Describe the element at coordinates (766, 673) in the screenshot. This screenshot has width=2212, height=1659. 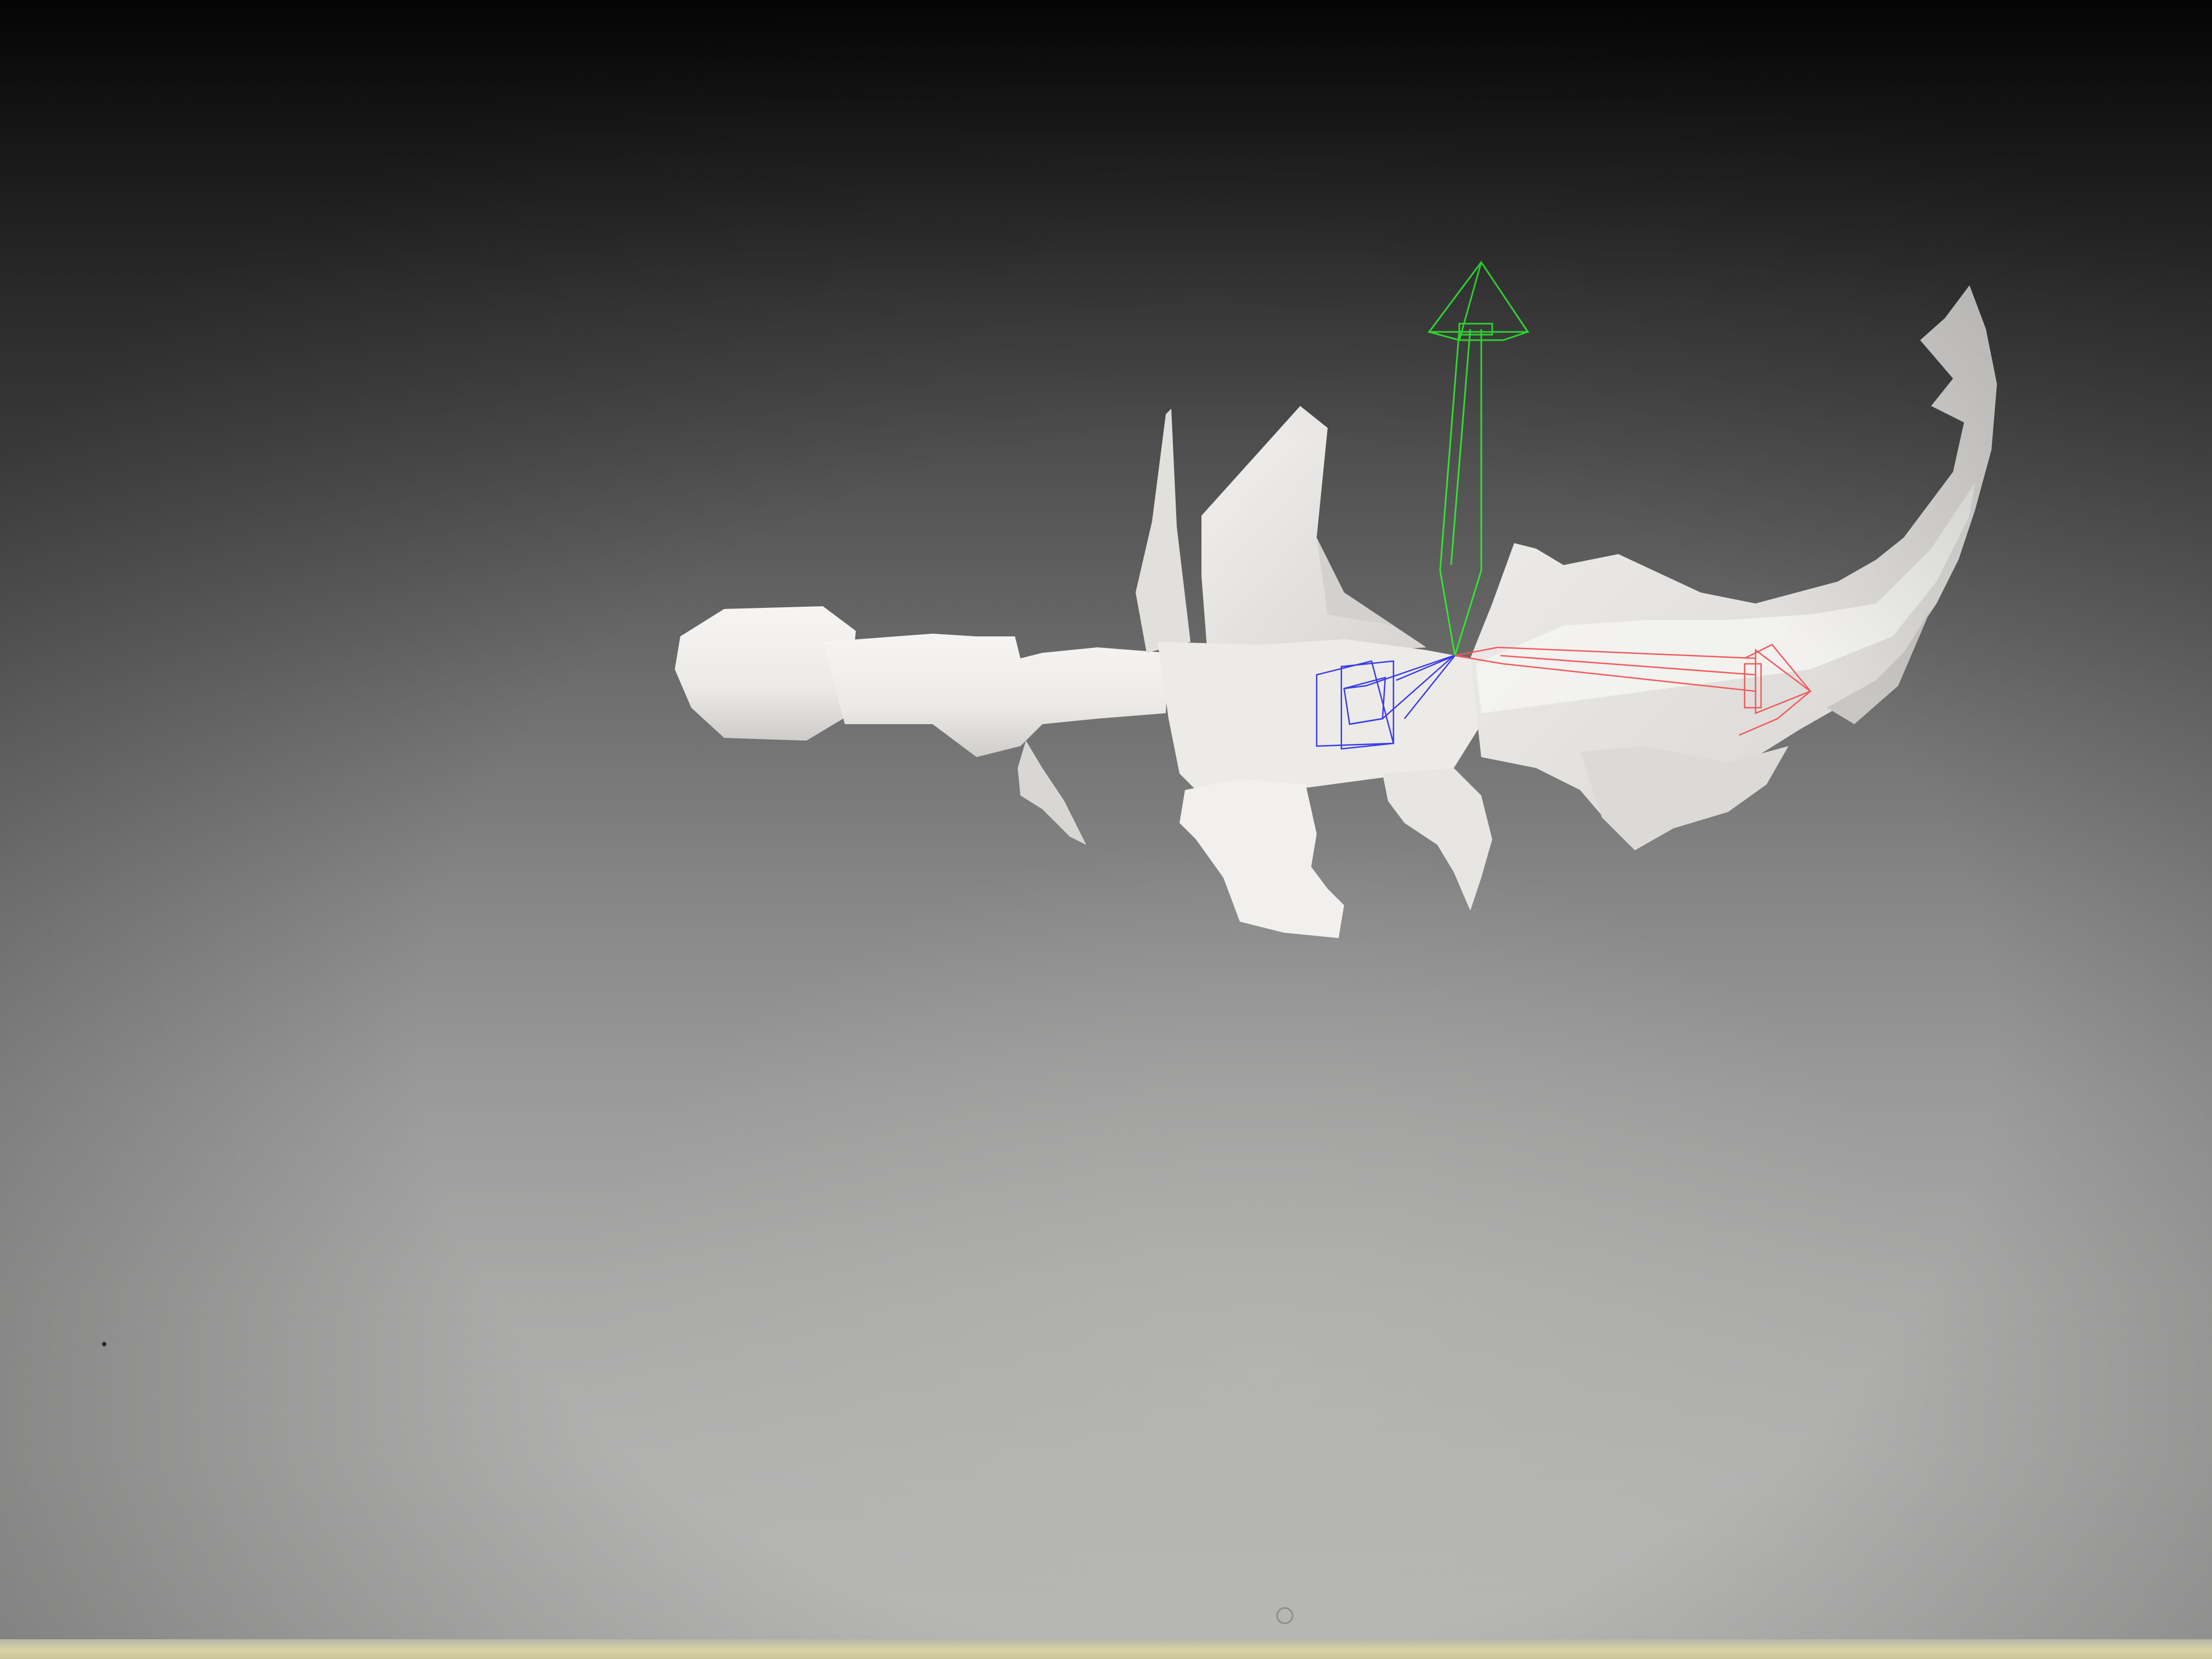
I see `pommel-knob` at that location.